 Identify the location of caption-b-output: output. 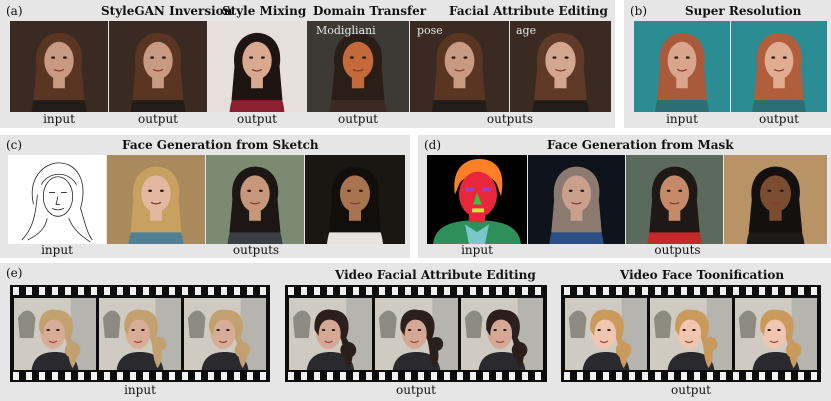
(778, 119).